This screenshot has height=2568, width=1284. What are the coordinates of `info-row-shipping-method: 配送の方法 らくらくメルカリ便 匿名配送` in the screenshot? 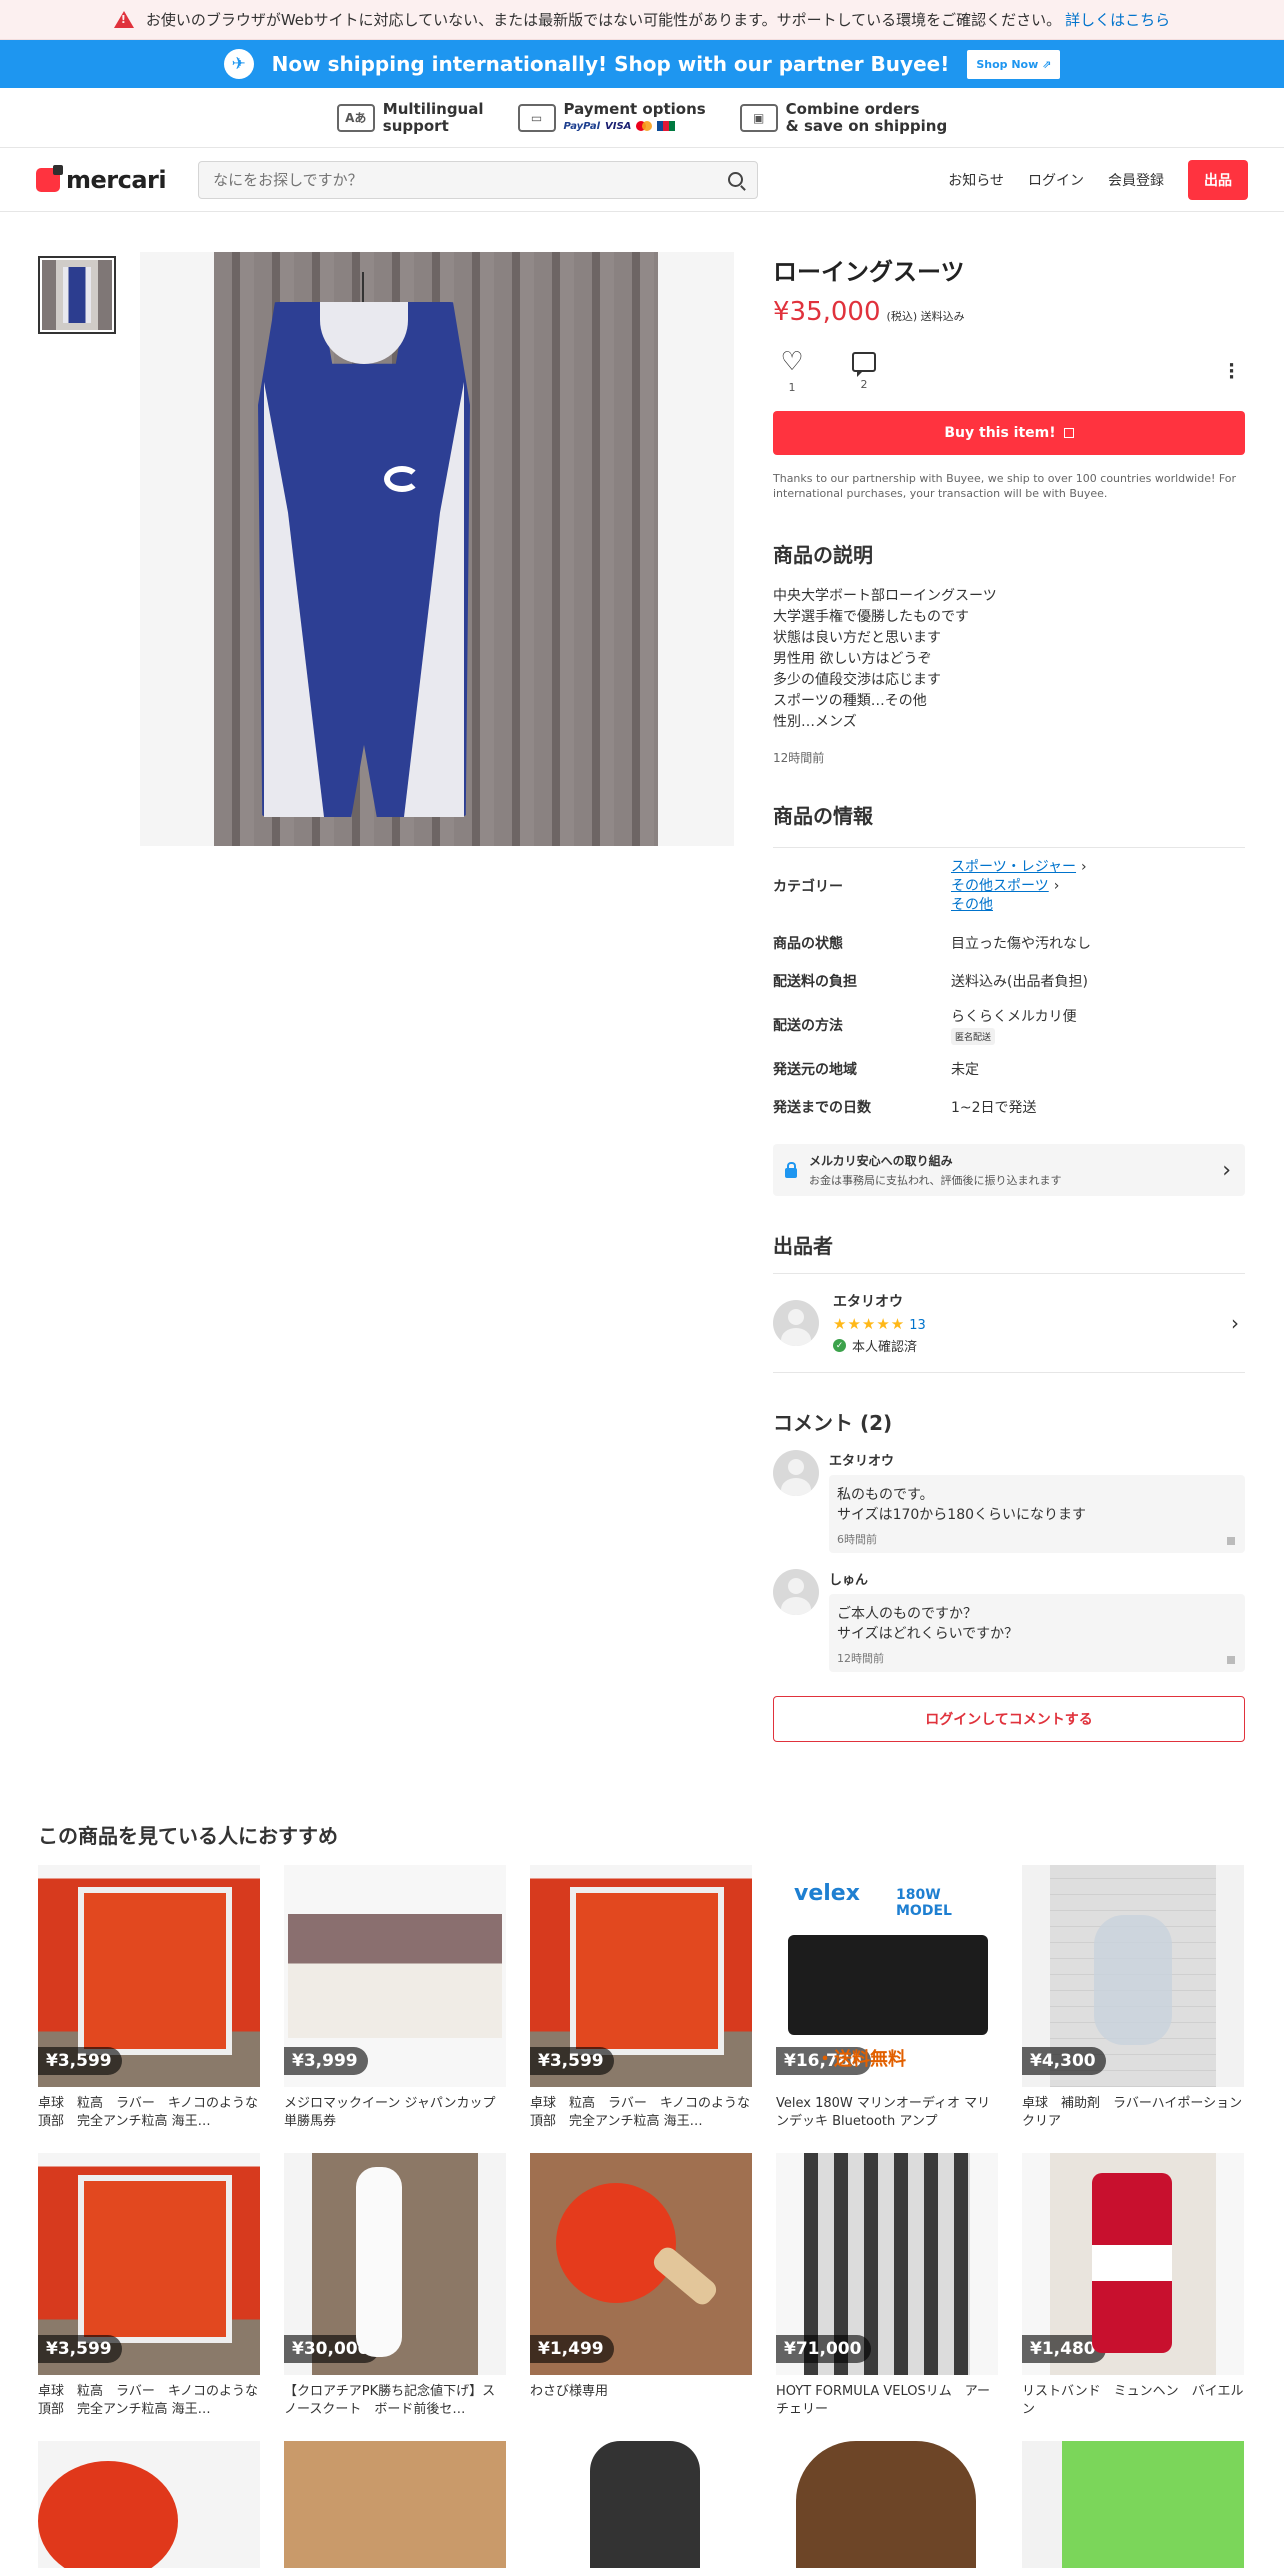 It's located at (1009, 1025).